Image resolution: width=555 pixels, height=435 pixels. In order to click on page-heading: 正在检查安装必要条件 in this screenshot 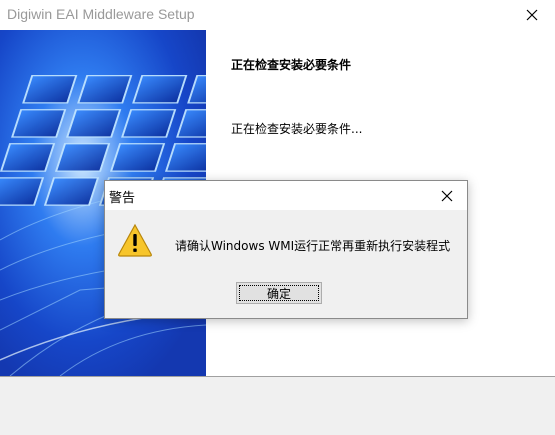, I will do `click(291, 65)`.